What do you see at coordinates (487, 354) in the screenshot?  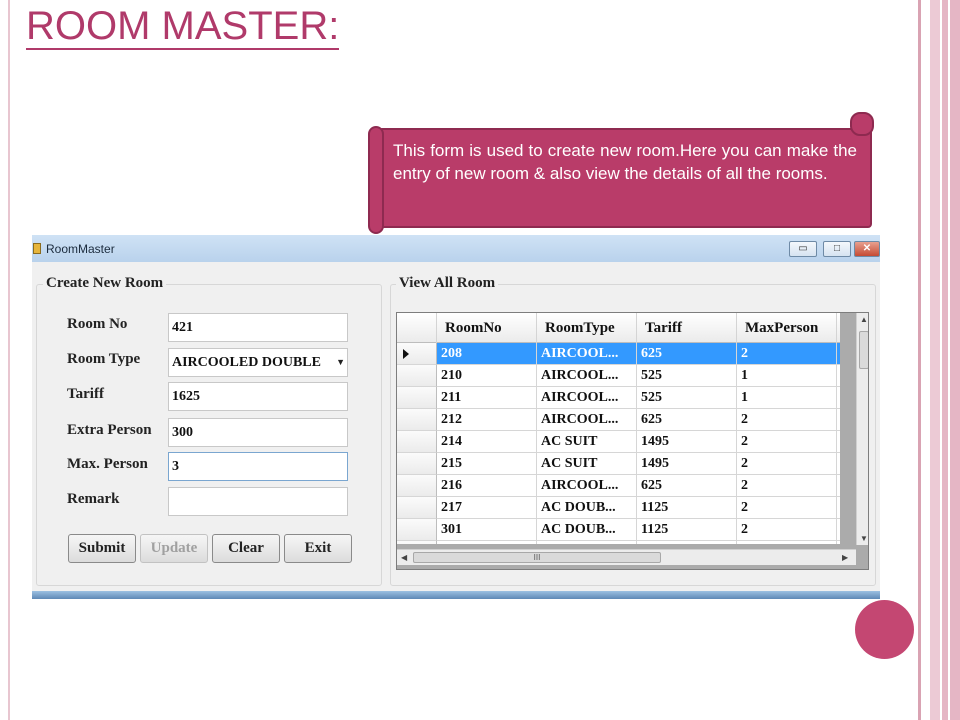 I see `table-cell: 208` at bounding box center [487, 354].